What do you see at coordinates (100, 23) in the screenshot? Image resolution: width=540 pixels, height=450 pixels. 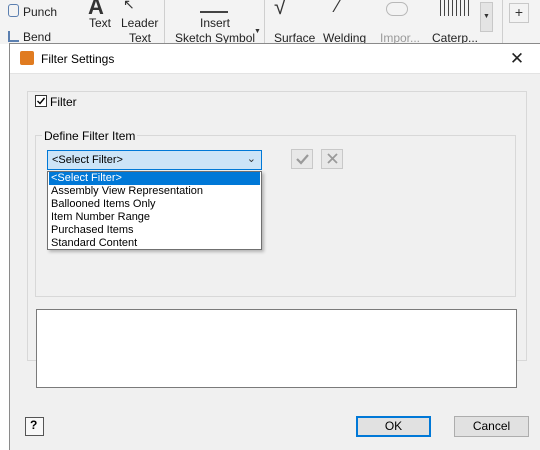 I see `ribbon-text-button: Text` at bounding box center [100, 23].